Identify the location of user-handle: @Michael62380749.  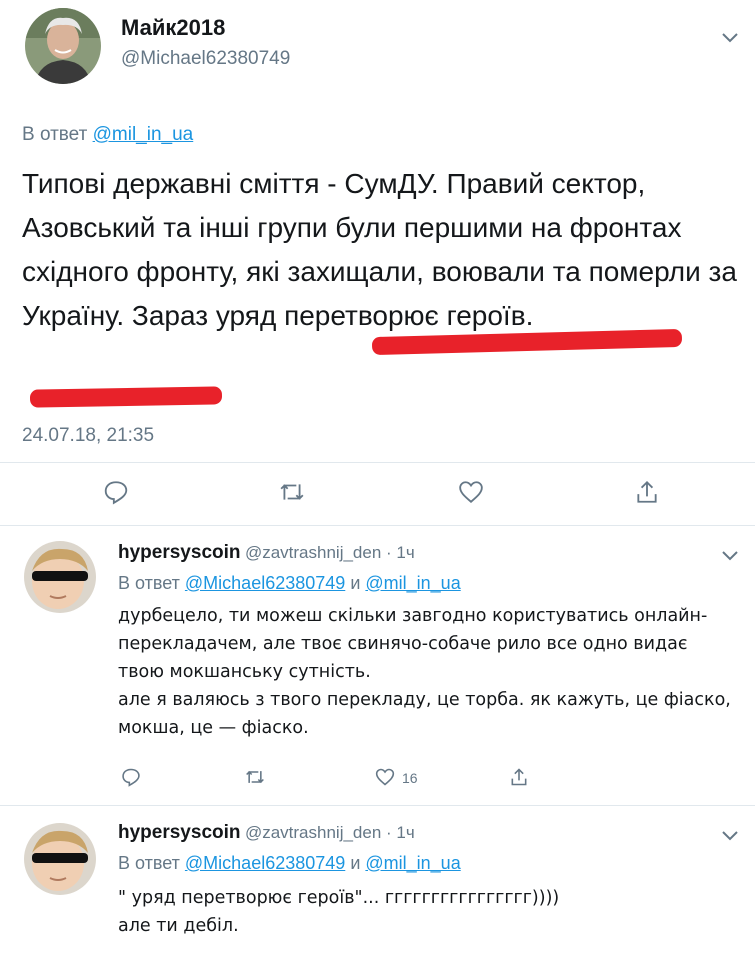
(205, 59).